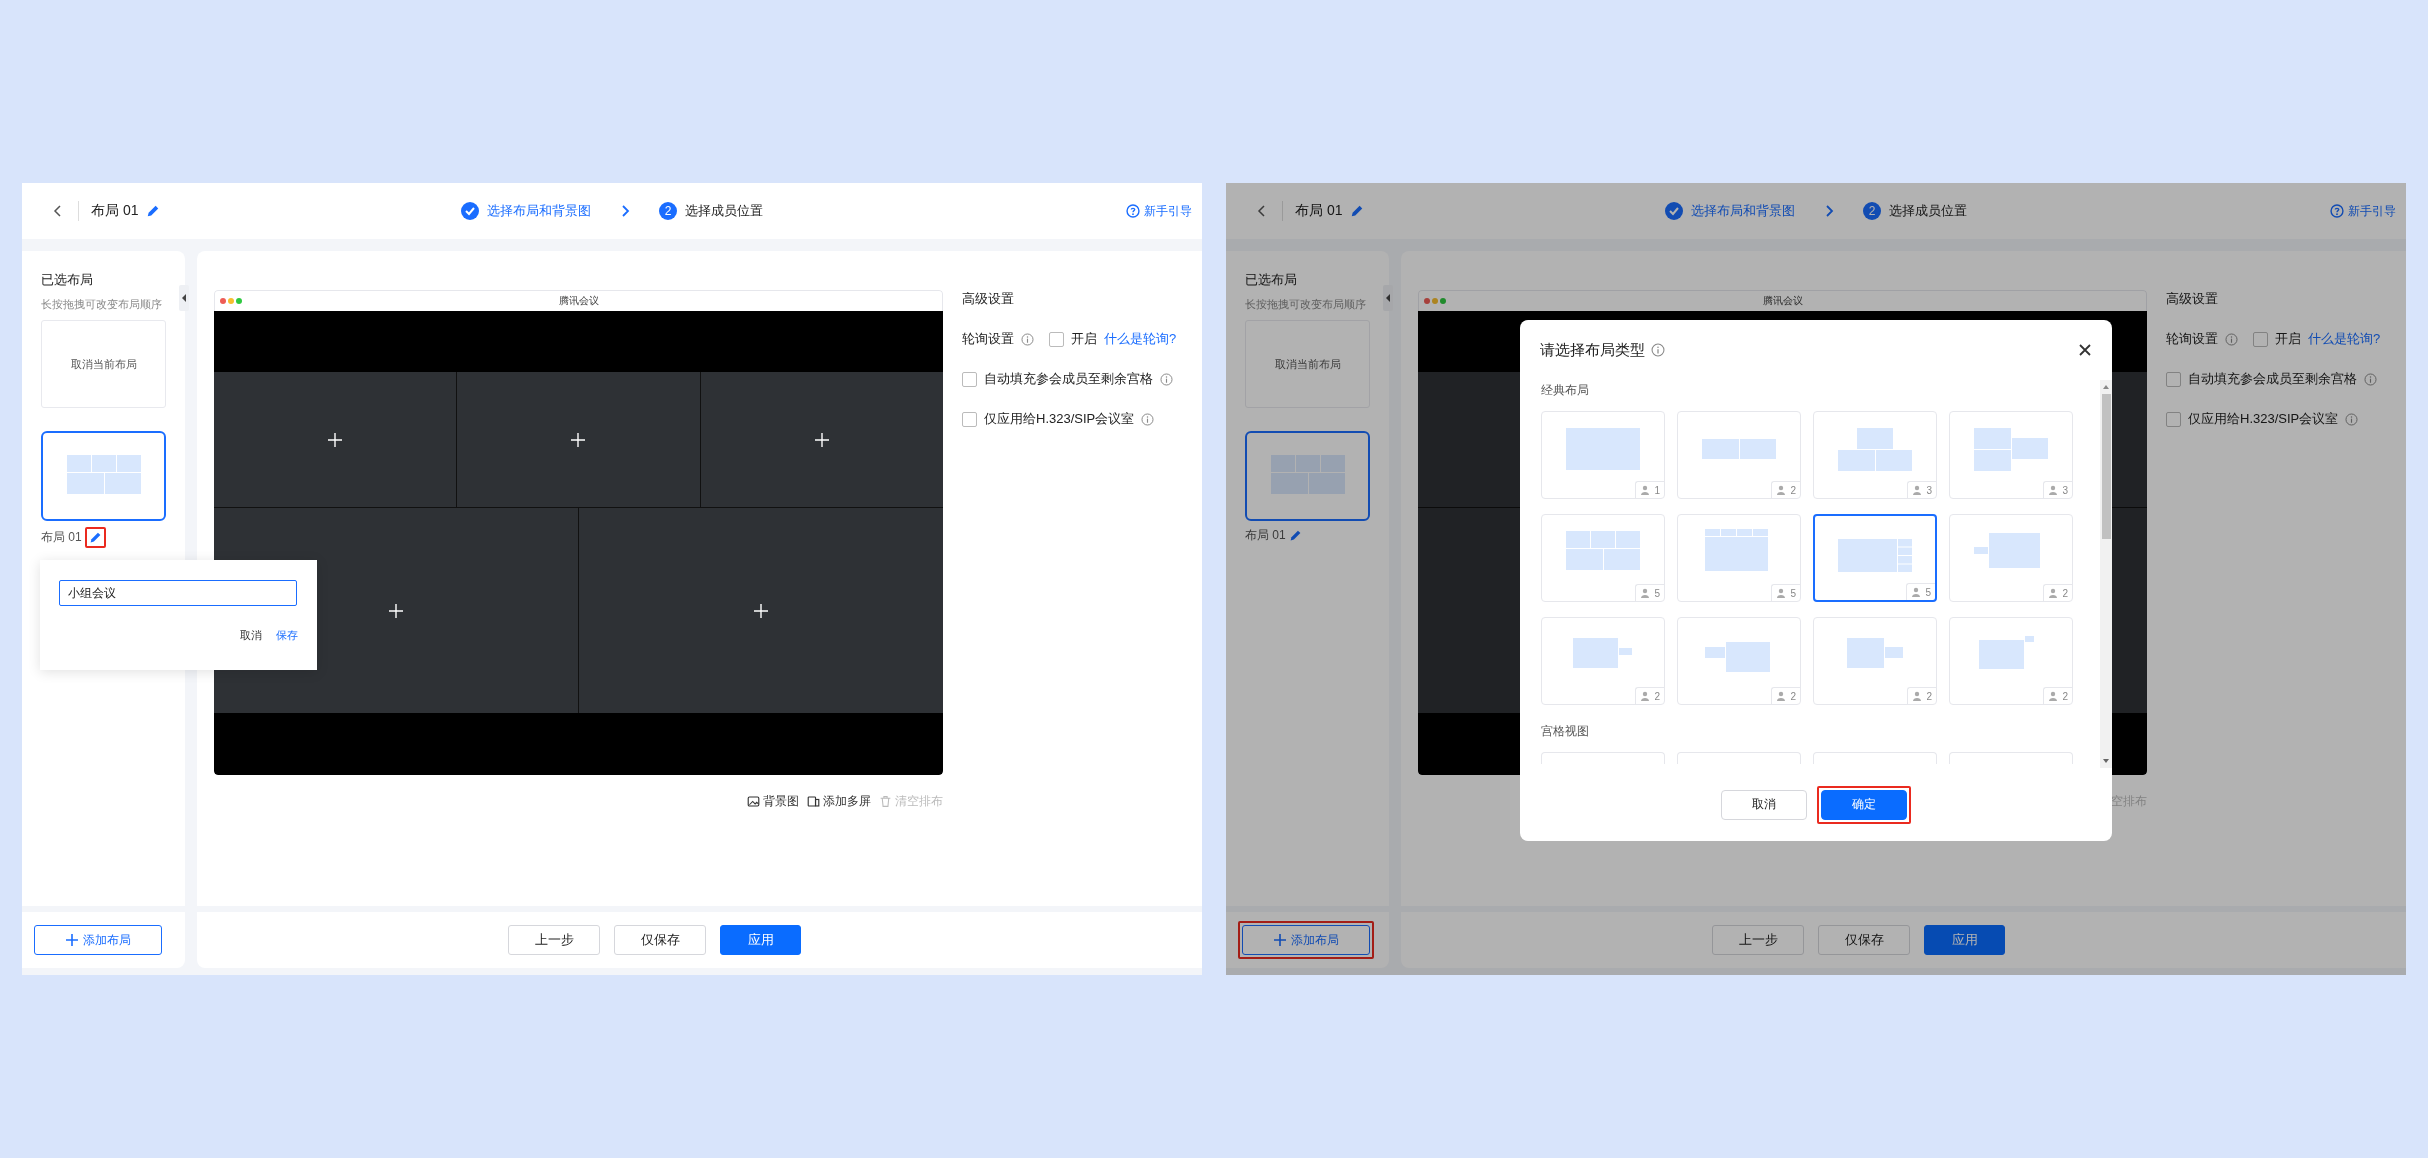  Describe the element at coordinates (1921, 489) in the screenshot. I see `participant-count: 3` at that location.